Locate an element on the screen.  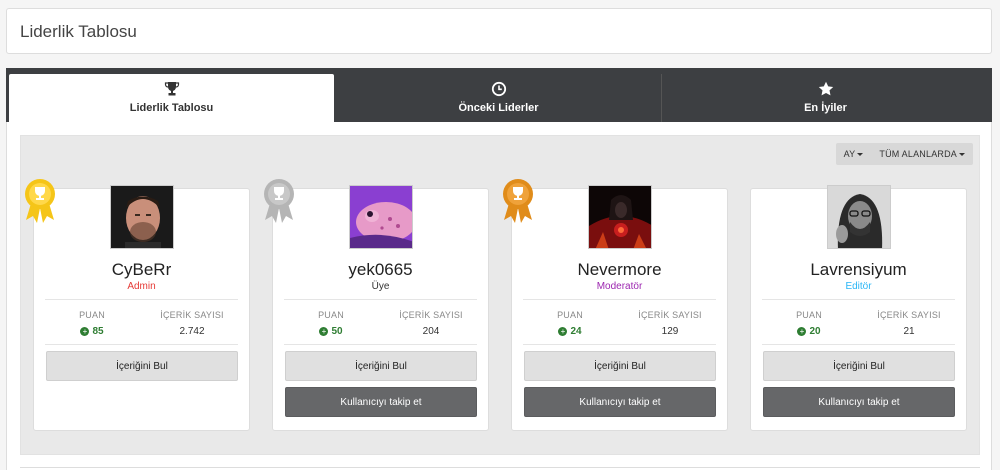
points-number: 24 is located at coordinates (576, 331).